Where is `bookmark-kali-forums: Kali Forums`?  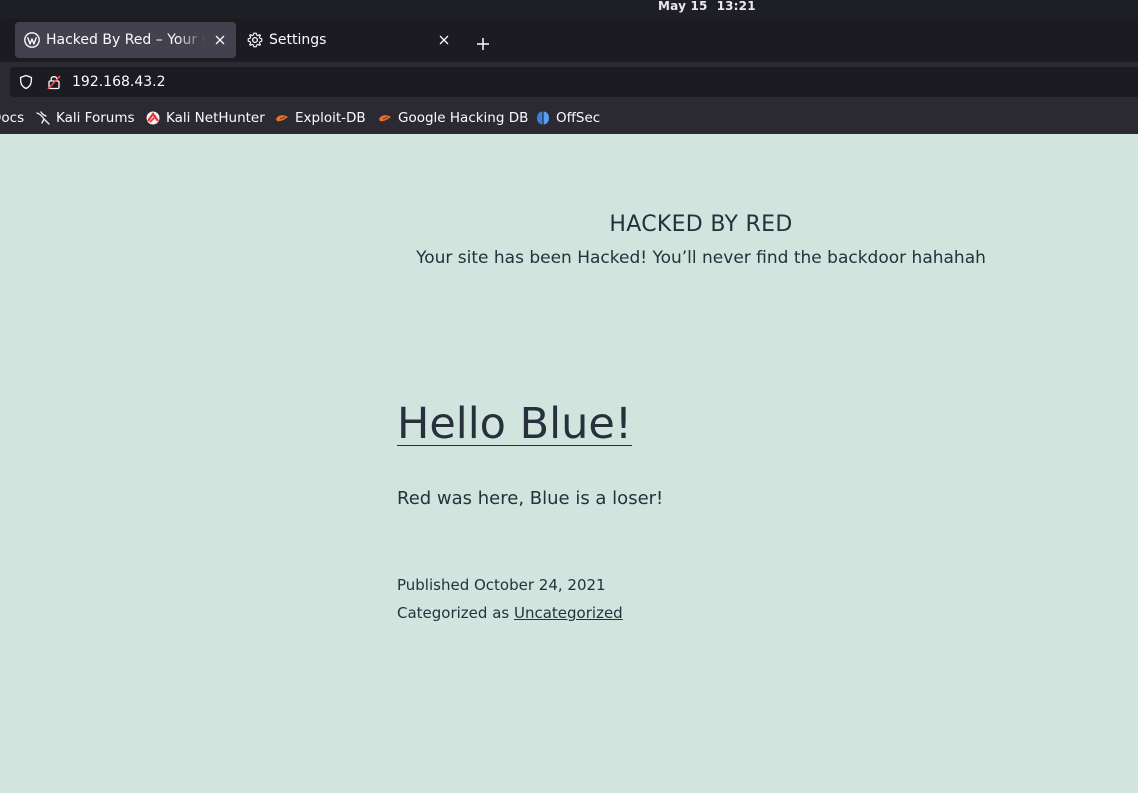 bookmark-kali-forums: Kali Forums is located at coordinates (85, 118).